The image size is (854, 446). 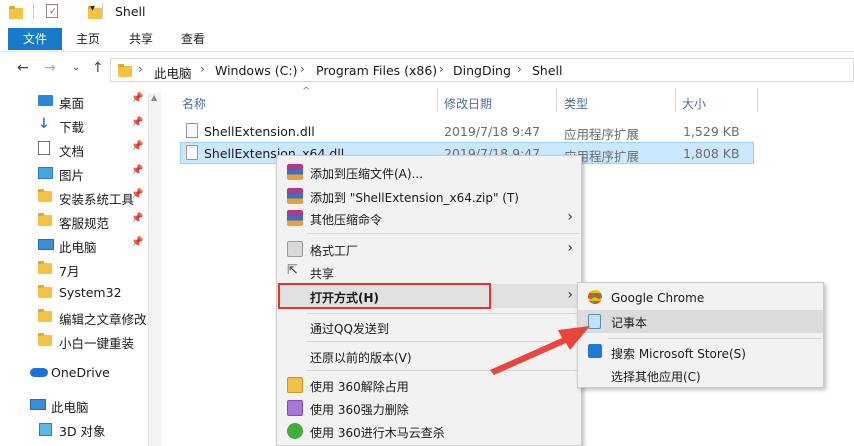 I want to click on sidebar-item-system32: System32, so click(x=80, y=293).